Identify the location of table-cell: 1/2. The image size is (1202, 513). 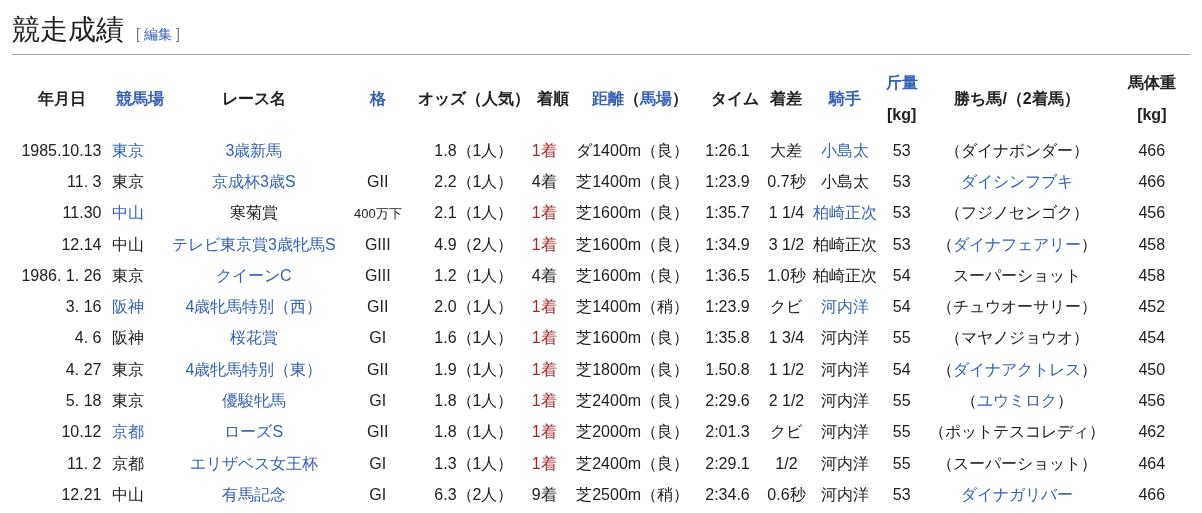
(786, 463).